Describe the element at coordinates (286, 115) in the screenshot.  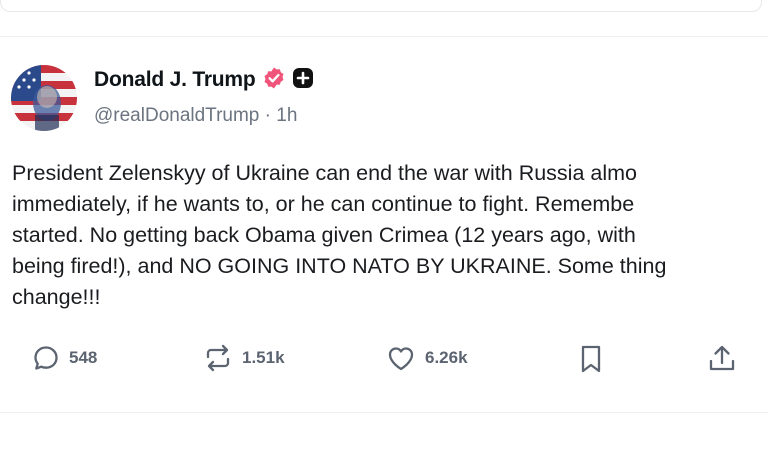
I see `post-timestamp: 1h` at that location.